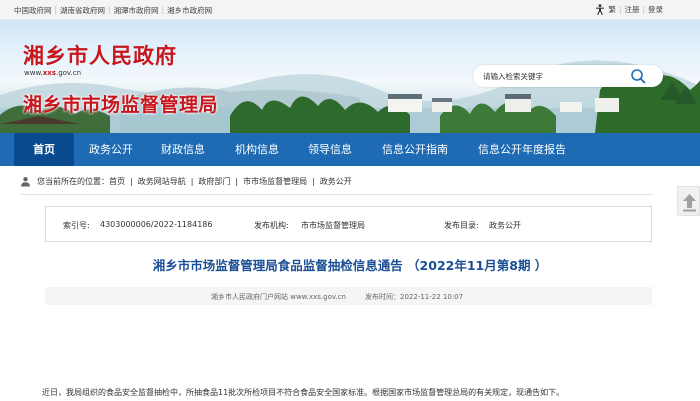  What do you see at coordinates (278, 297) in the screenshot?
I see `source-site: 湘乡市人民政府门户网站 www.xxs.gov.cn` at bounding box center [278, 297].